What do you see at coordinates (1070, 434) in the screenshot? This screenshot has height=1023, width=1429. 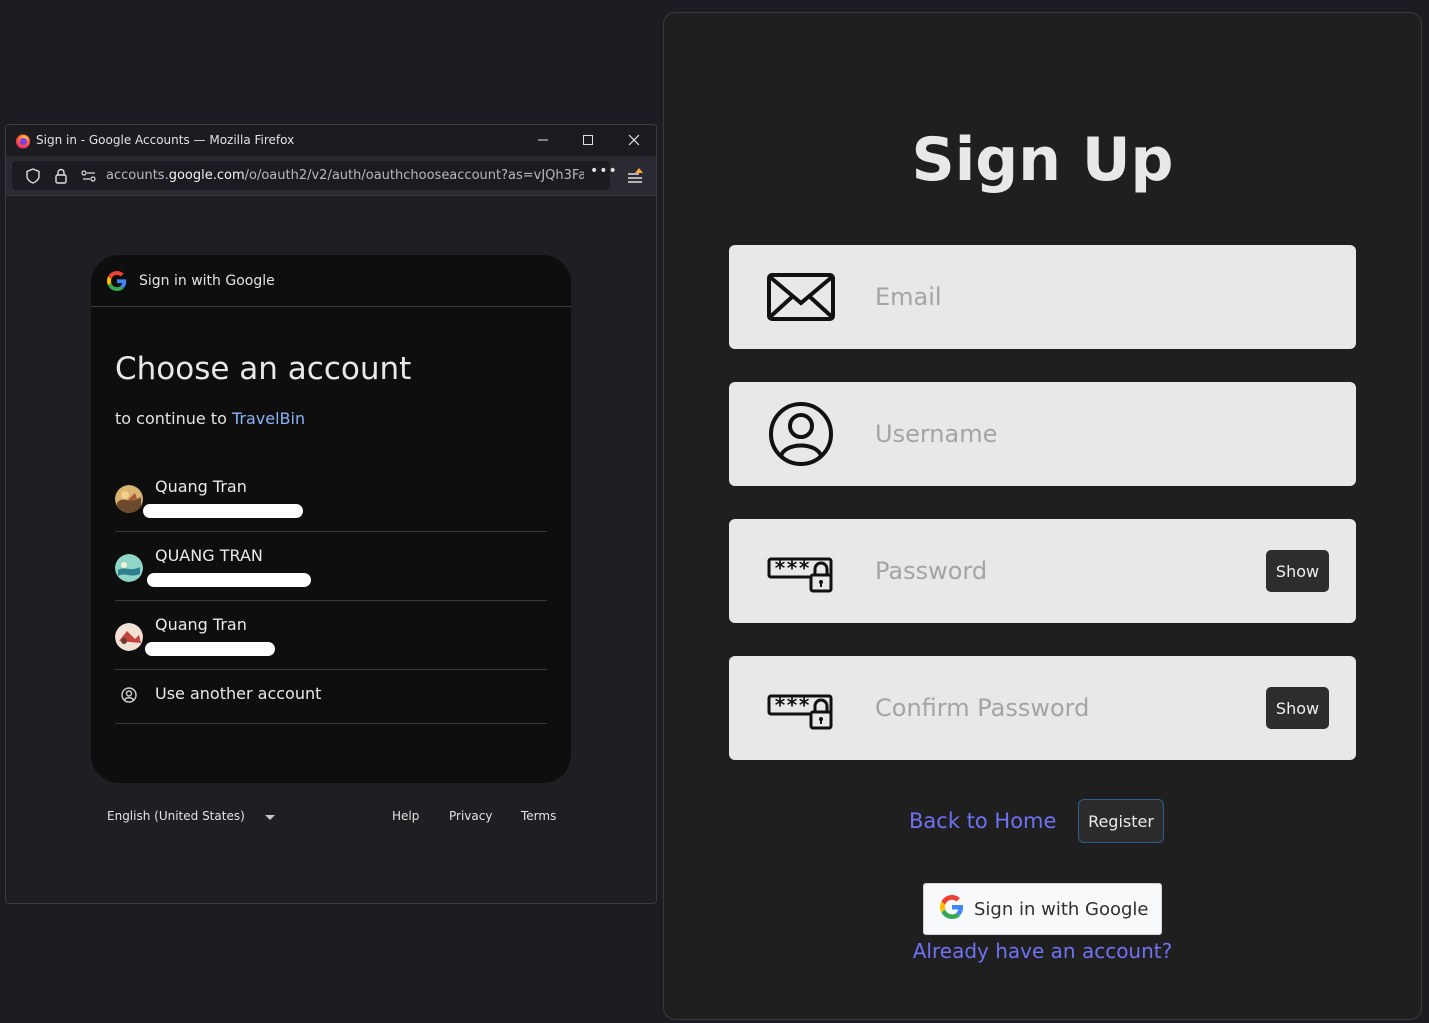 I see `username-input` at bounding box center [1070, 434].